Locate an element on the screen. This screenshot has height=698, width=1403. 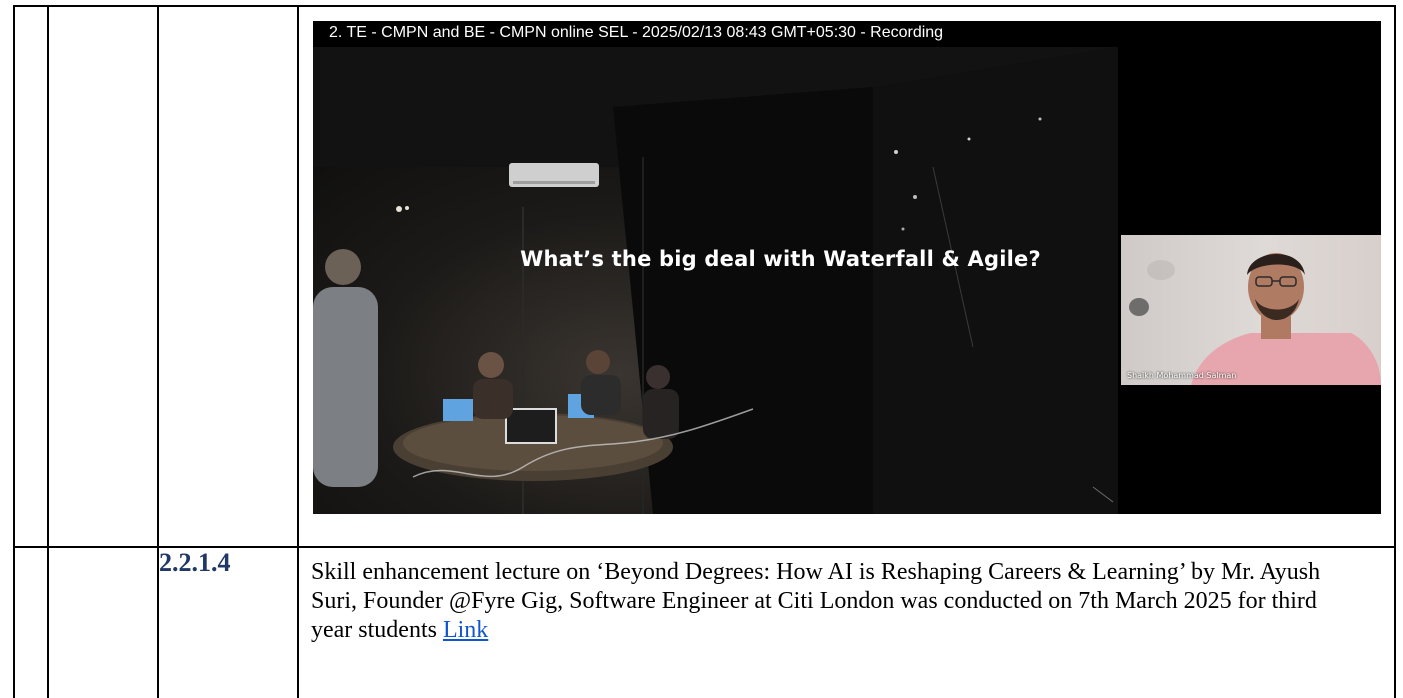
participant-name-label: Shaikh Mohammad Salman is located at coordinates (1182, 375).